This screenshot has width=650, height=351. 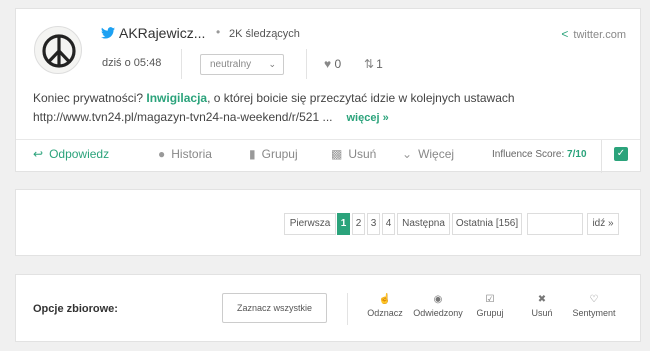 What do you see at coordinates (385, 313) in the screenshot?
I see `unmark-label: Odznacz` at bounding box center [385, 313].